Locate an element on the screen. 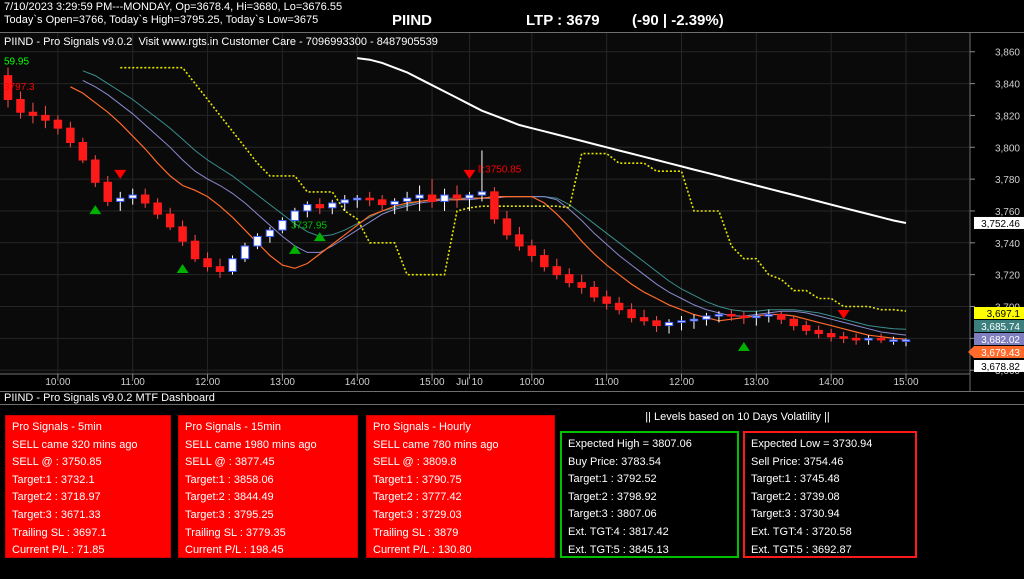 Image resolution: width=1024 pixels, height=579 pixels. x-tick-label: 11:00 is located at coordinates (133, 382).